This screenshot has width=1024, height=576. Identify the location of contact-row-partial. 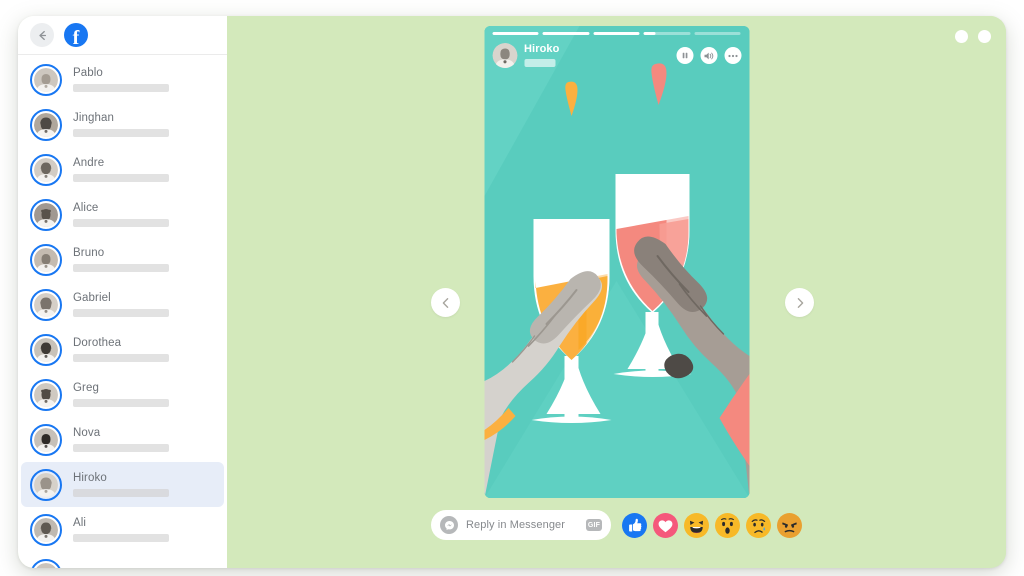
(122, 560).